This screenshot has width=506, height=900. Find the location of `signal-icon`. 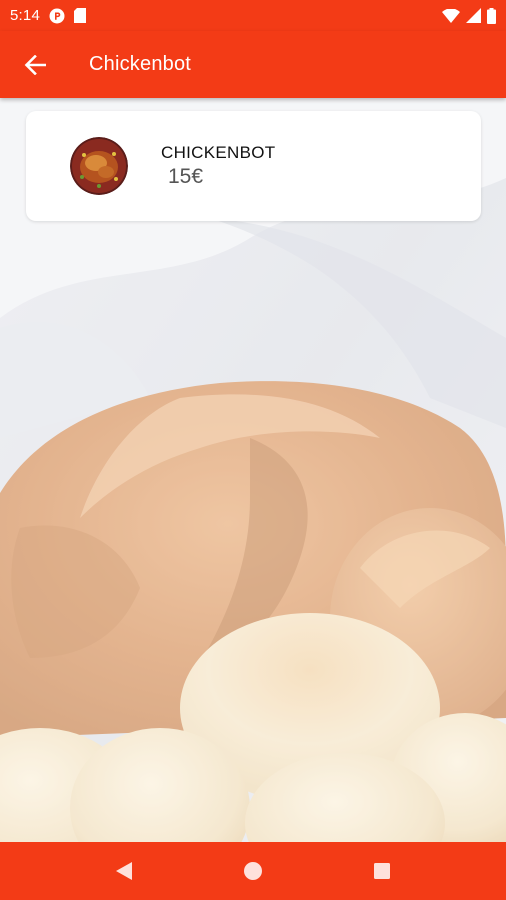

signal-icon is located at coordinates (473, 15).